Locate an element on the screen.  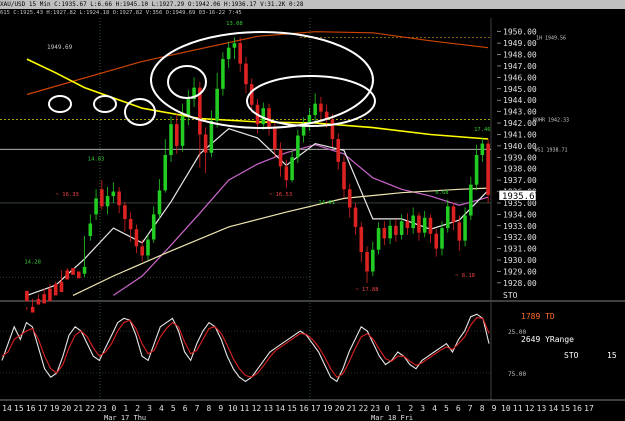
price-tick-label: 1937.00 is located at coordinates (520, 180).